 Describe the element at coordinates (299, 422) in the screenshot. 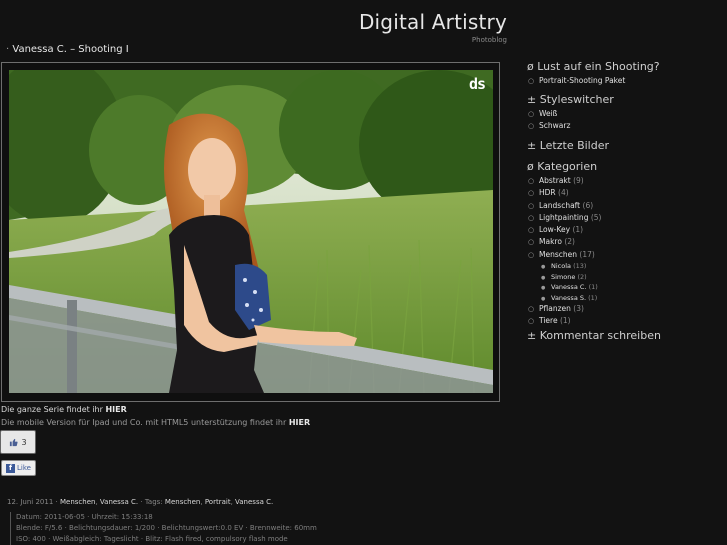

I see `mobile-link: HIER` at that location.